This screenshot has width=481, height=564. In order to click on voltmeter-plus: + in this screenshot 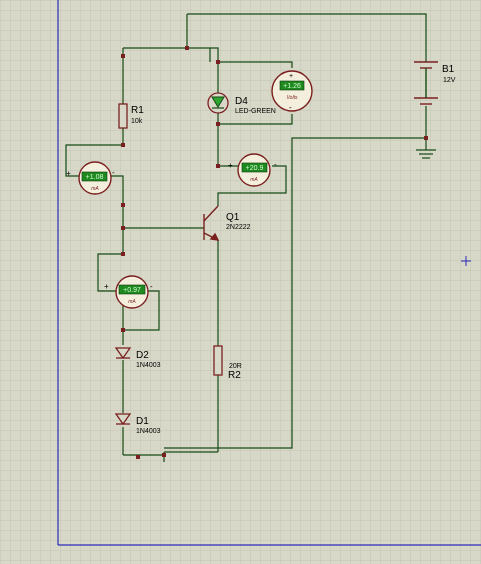, I will do `click(291, 76)`.